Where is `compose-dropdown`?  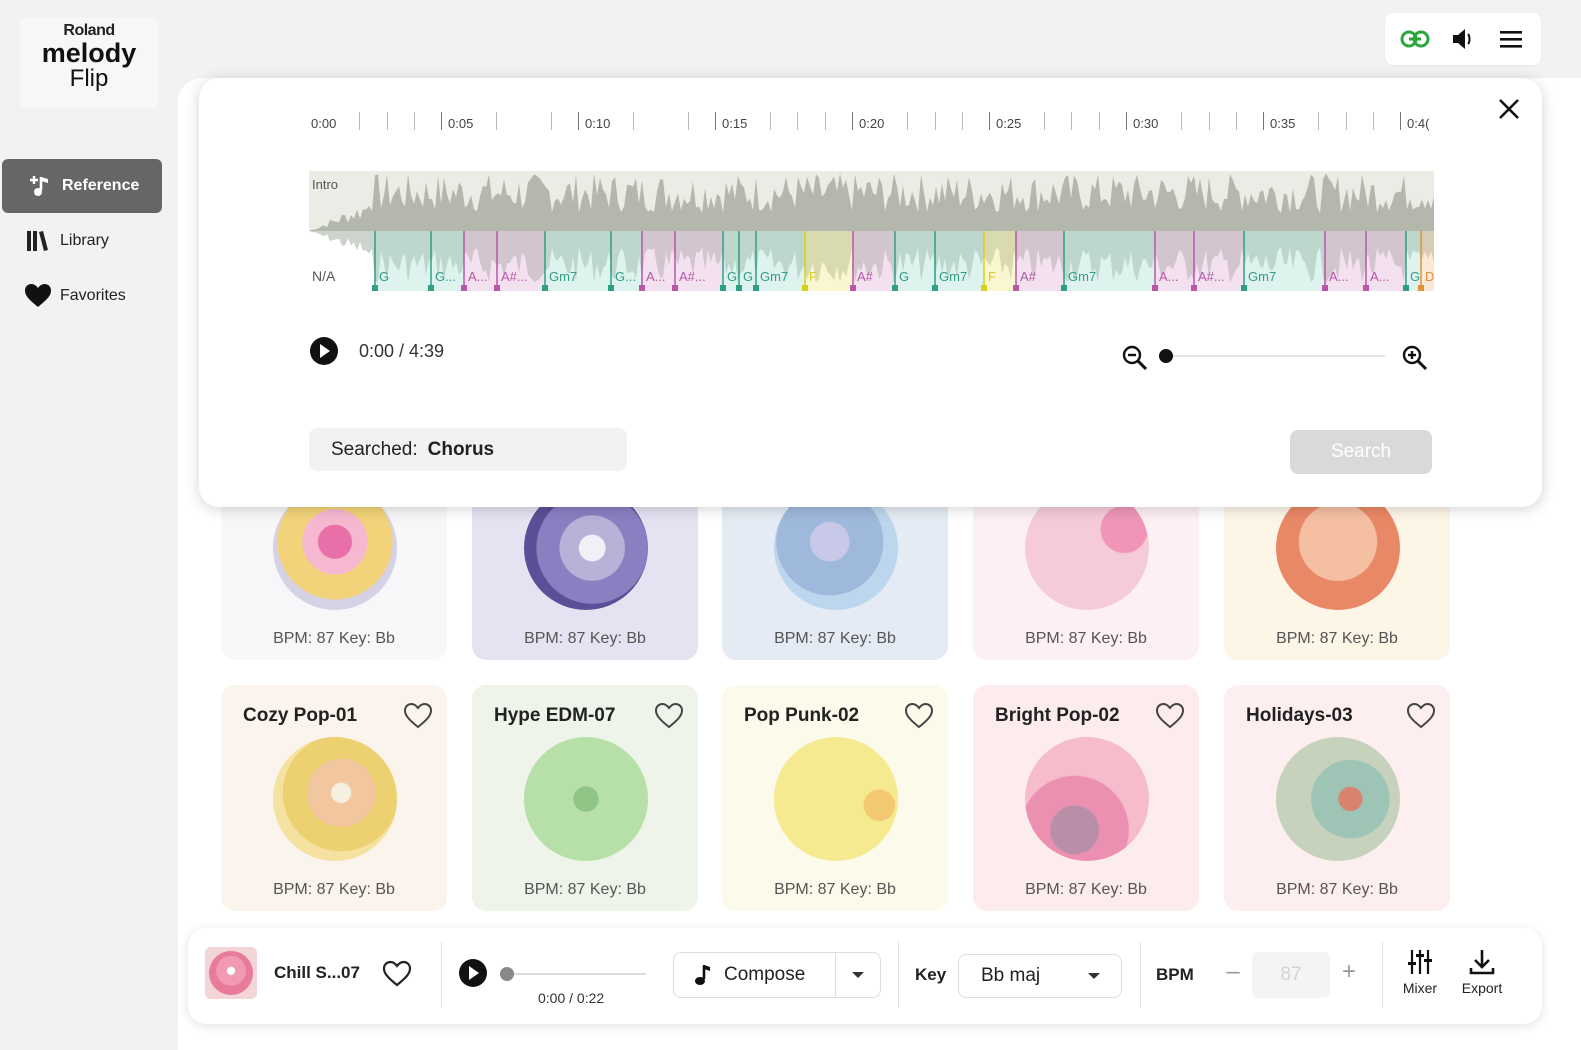 compose-dropdown is located at coordinates (858, 975).